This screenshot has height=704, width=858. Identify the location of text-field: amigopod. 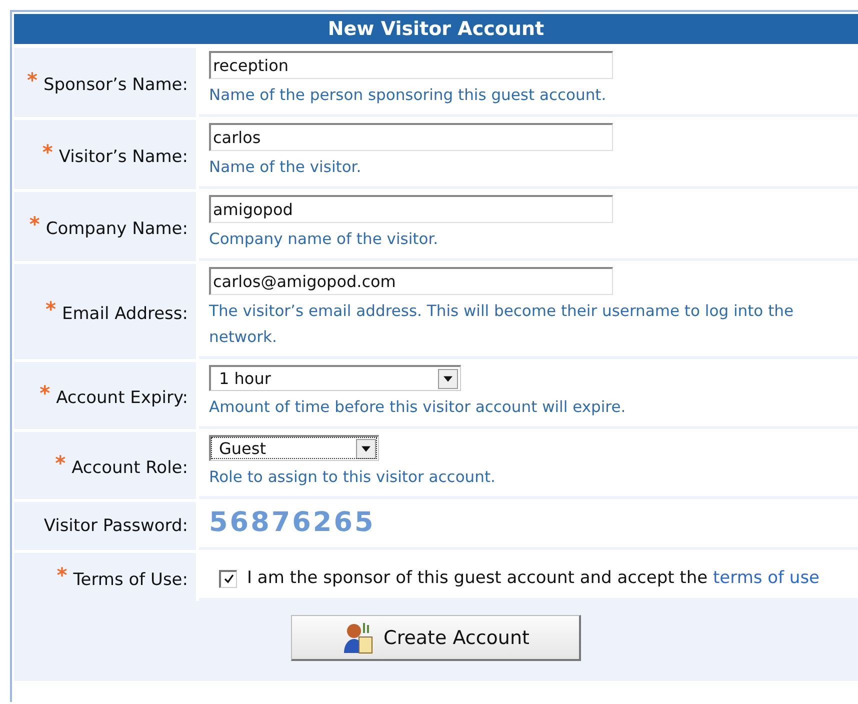
(411, 209).